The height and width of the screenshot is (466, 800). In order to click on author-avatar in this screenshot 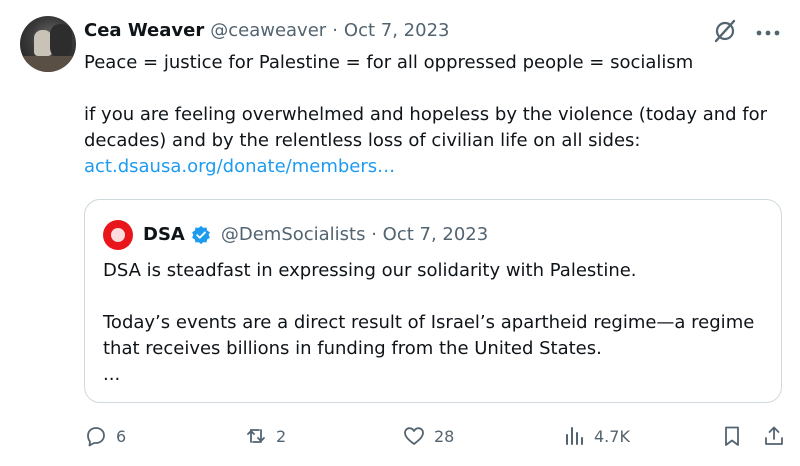, I will do `click(48, 44)`.